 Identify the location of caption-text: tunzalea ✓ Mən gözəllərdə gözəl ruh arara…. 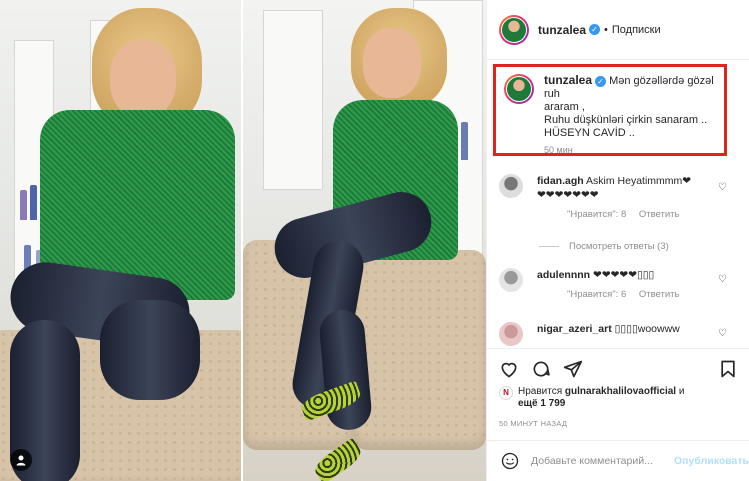
(631, 114).